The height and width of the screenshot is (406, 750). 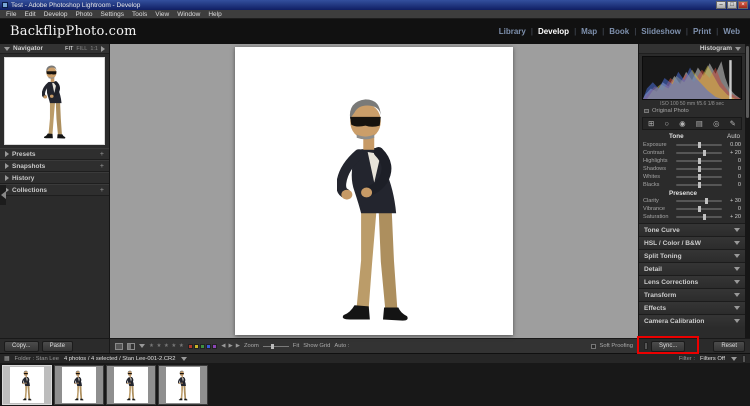 I want to click on color-label-green, so click(x=203, y=346).